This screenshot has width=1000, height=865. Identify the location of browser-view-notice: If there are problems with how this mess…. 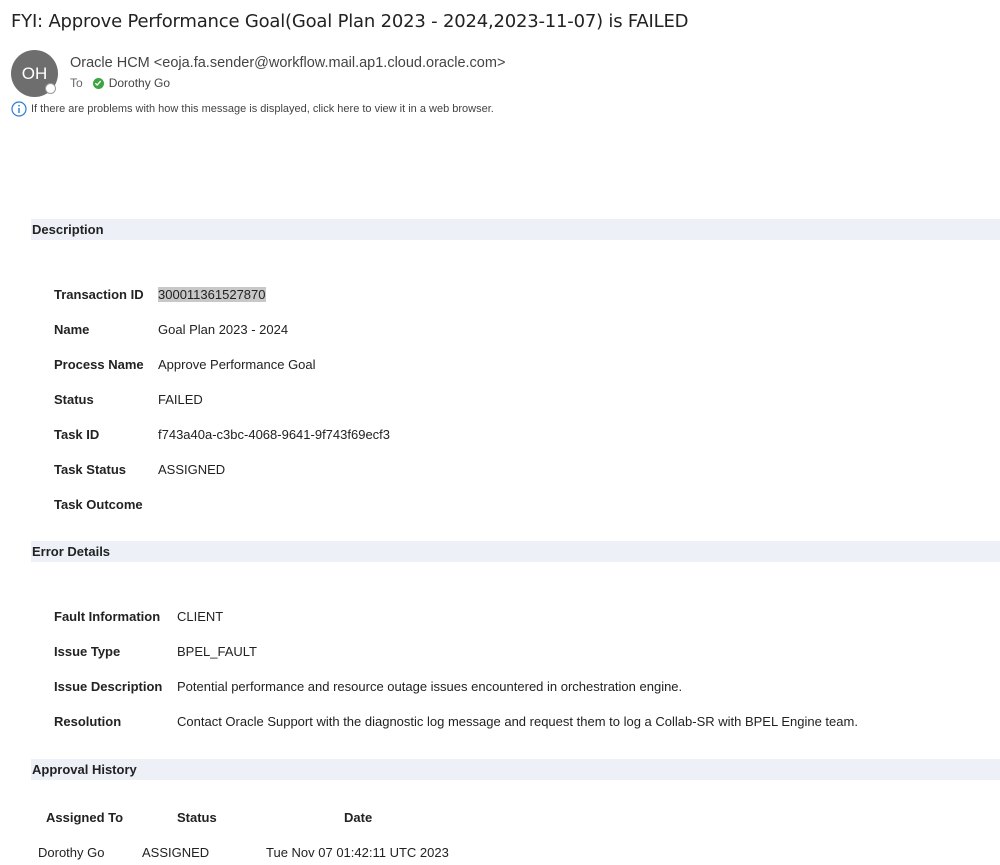
(252, 109).